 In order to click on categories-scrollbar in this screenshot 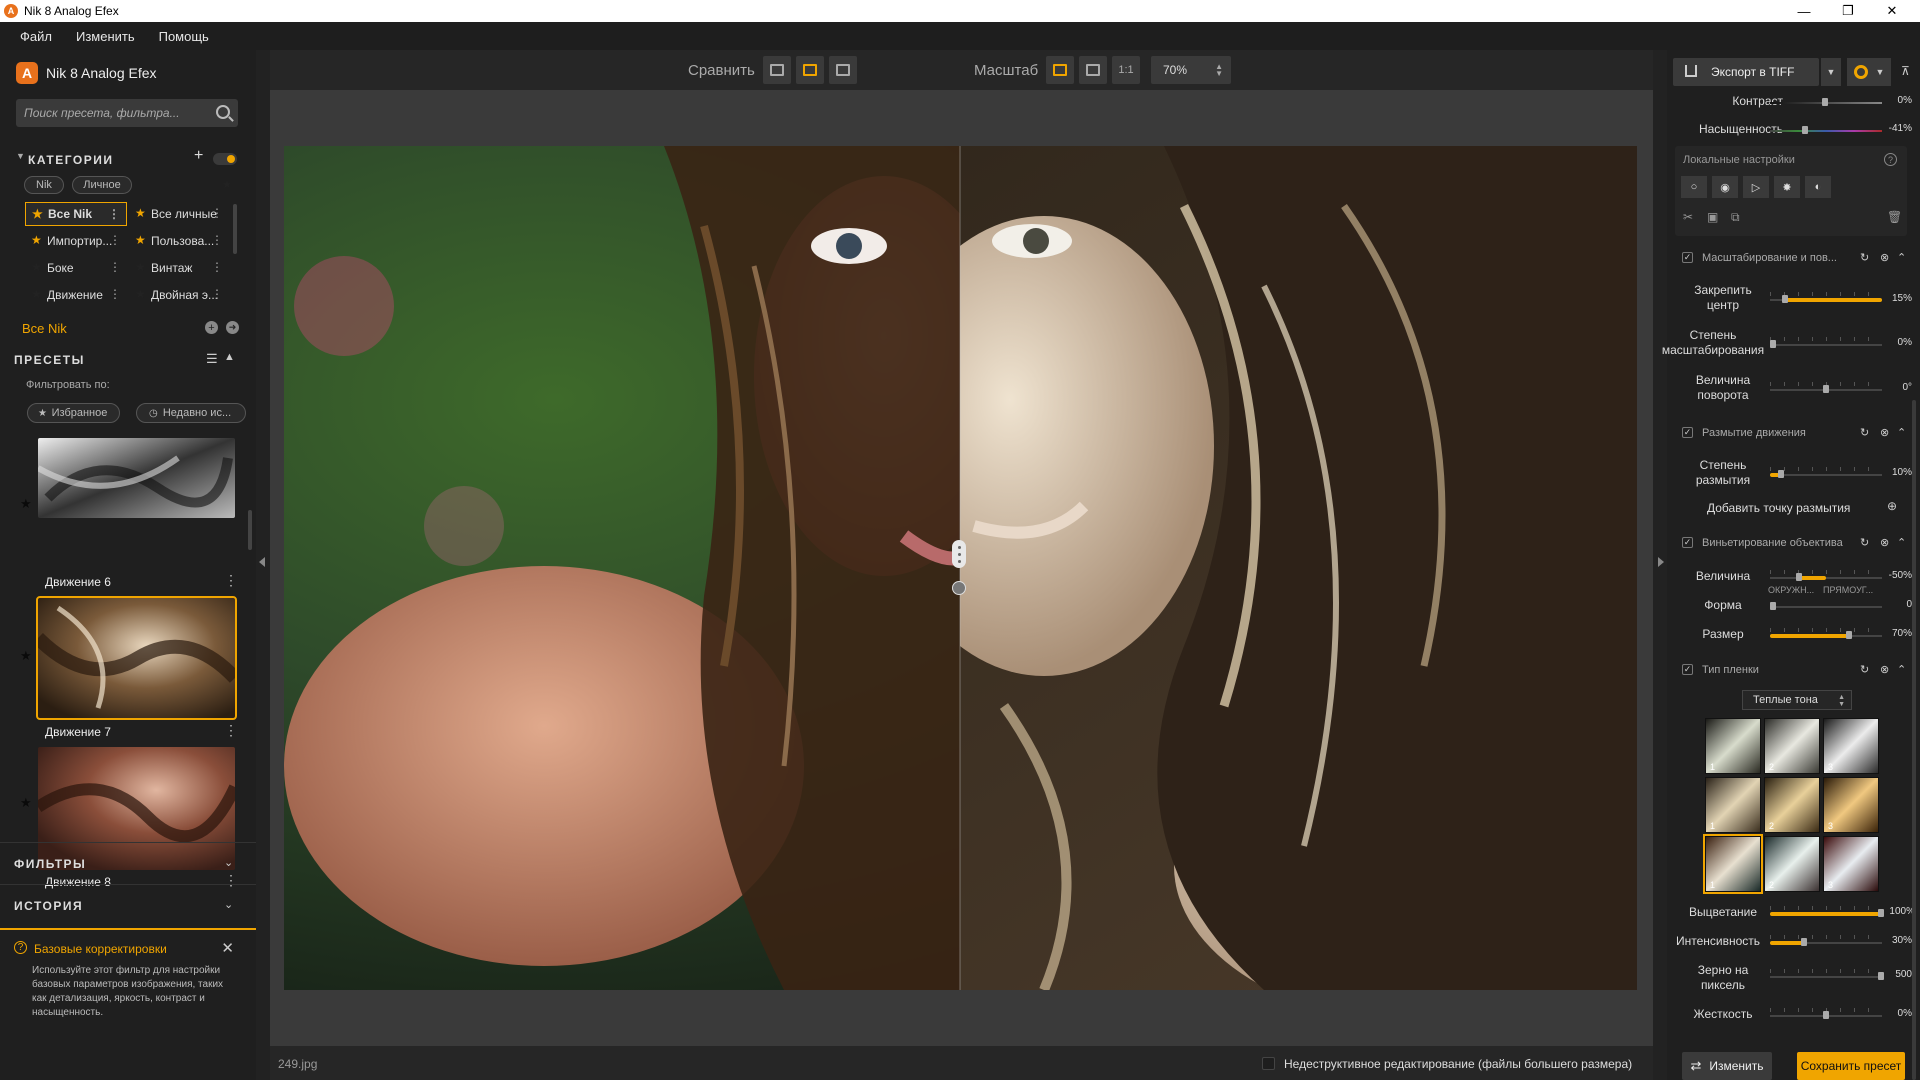, I will do `click(235, 229)`.